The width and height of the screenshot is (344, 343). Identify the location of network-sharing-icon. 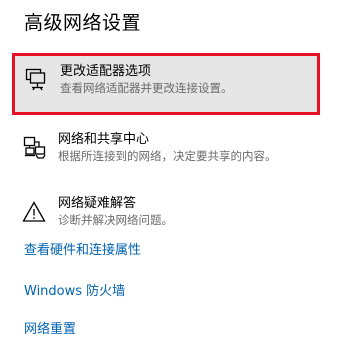
(34, 148).